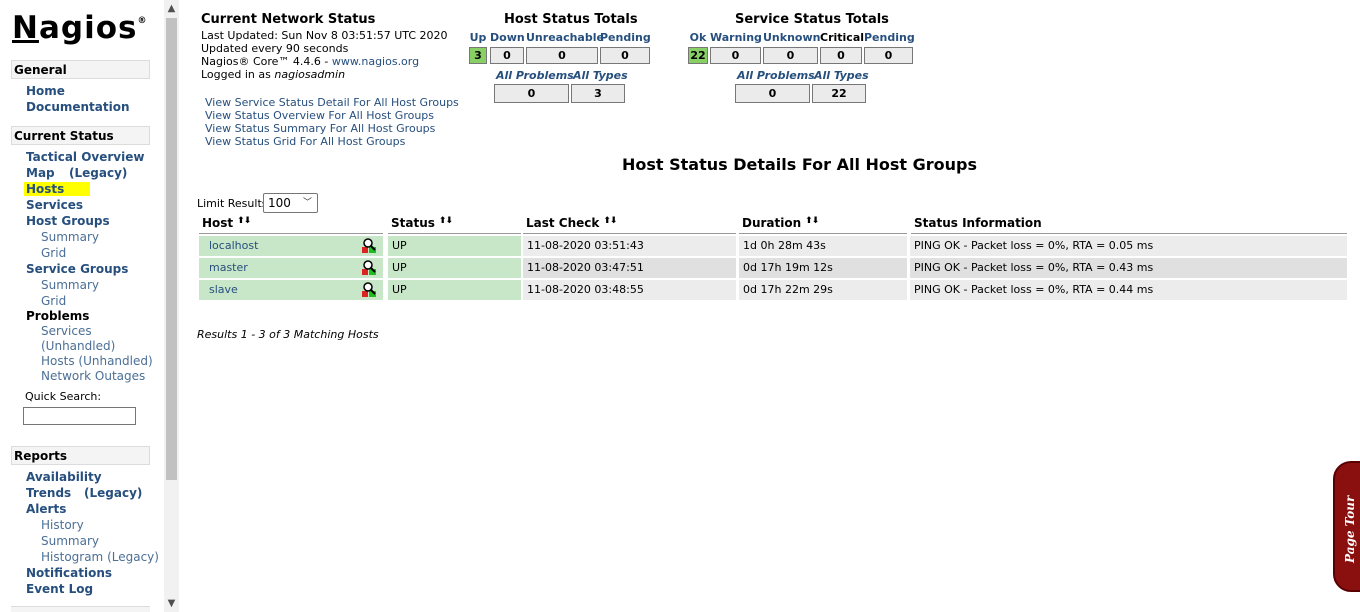 This screenshot has height=612, width=1360. I want to click on quick-search-label: Quick Search:, so click(63, 396).